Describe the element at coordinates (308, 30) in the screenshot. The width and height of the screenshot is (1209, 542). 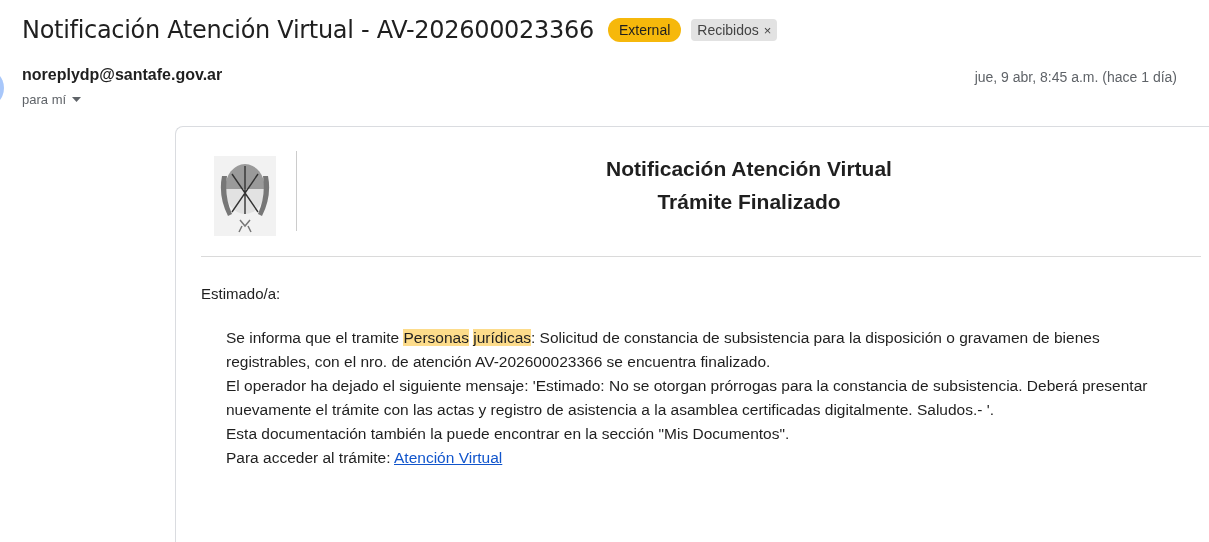
I see `subject-title: Notificación Atención Virtual - AV-202600023366` at that location.